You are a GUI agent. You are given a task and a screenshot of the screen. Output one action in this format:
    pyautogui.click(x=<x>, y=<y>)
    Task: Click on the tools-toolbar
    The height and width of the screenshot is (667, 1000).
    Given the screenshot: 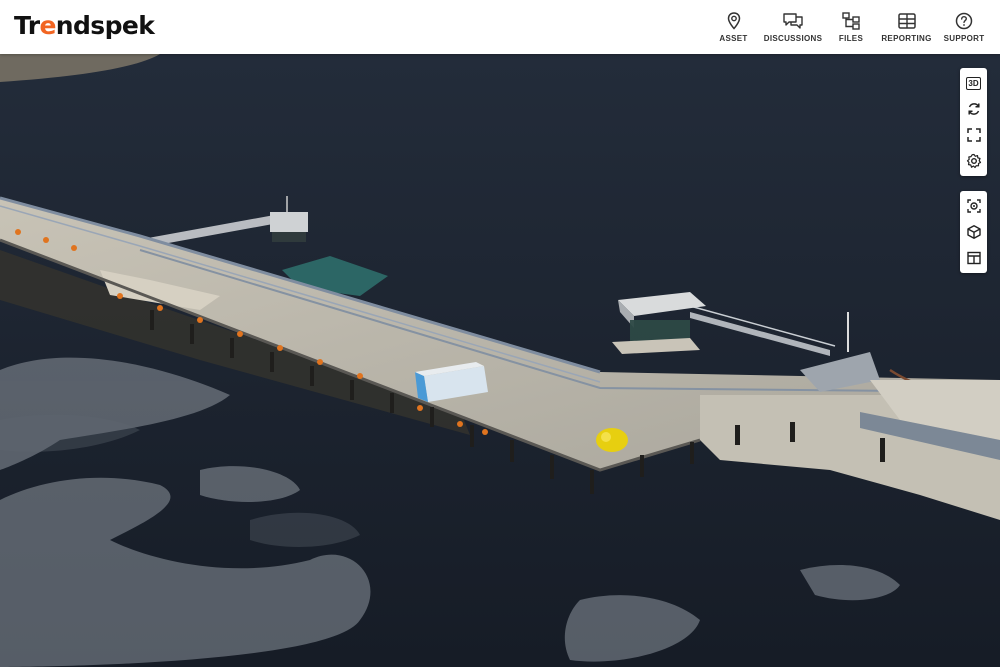 What is the action you would take?
    pyautogui.click(x=973, y=232)
    